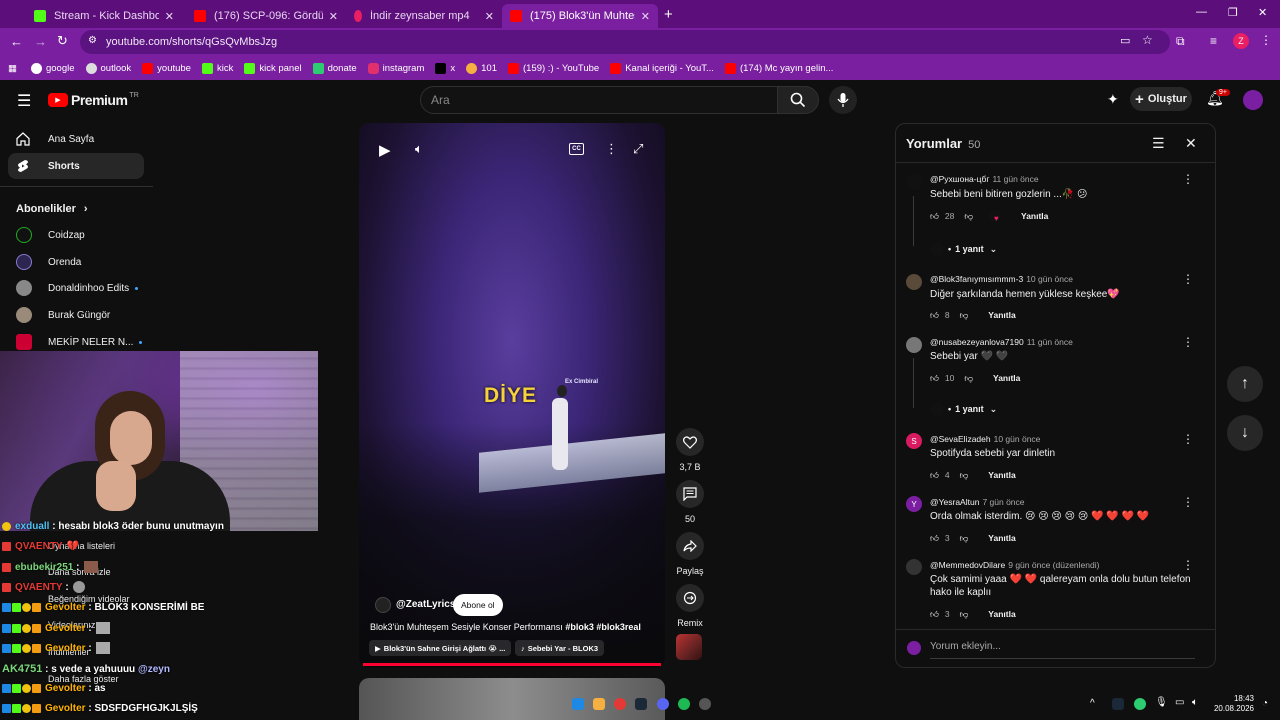 This screenshot has width=1280, height=720. What do you see at coordinates (104, 16) in the screenshot?
I see `browser-tab: Stream - Kick Dashboard ✕` at bounding box center [104, 16].